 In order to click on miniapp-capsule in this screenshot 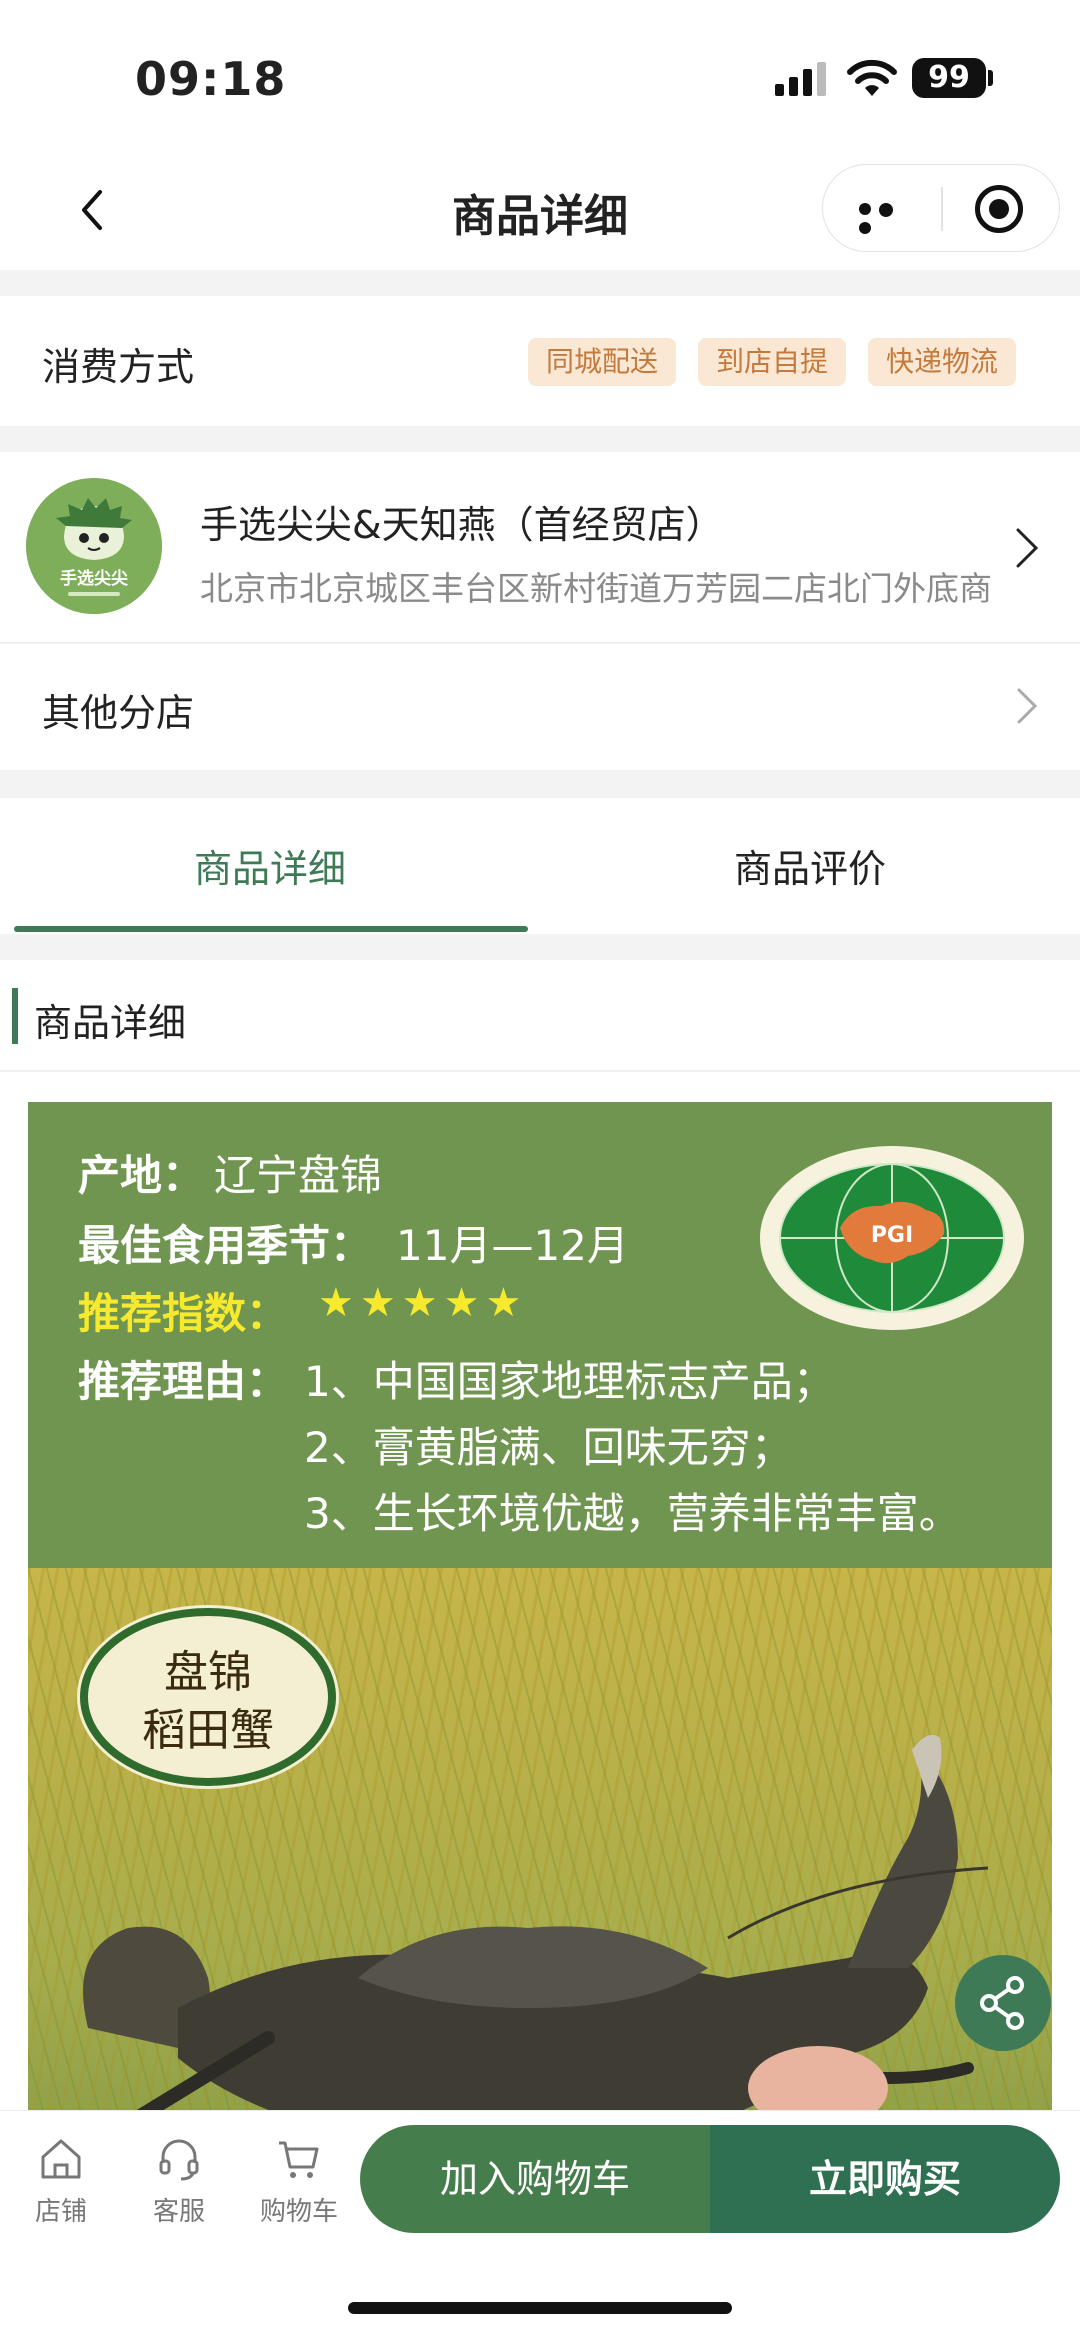, I will do `click(941, 208)`.